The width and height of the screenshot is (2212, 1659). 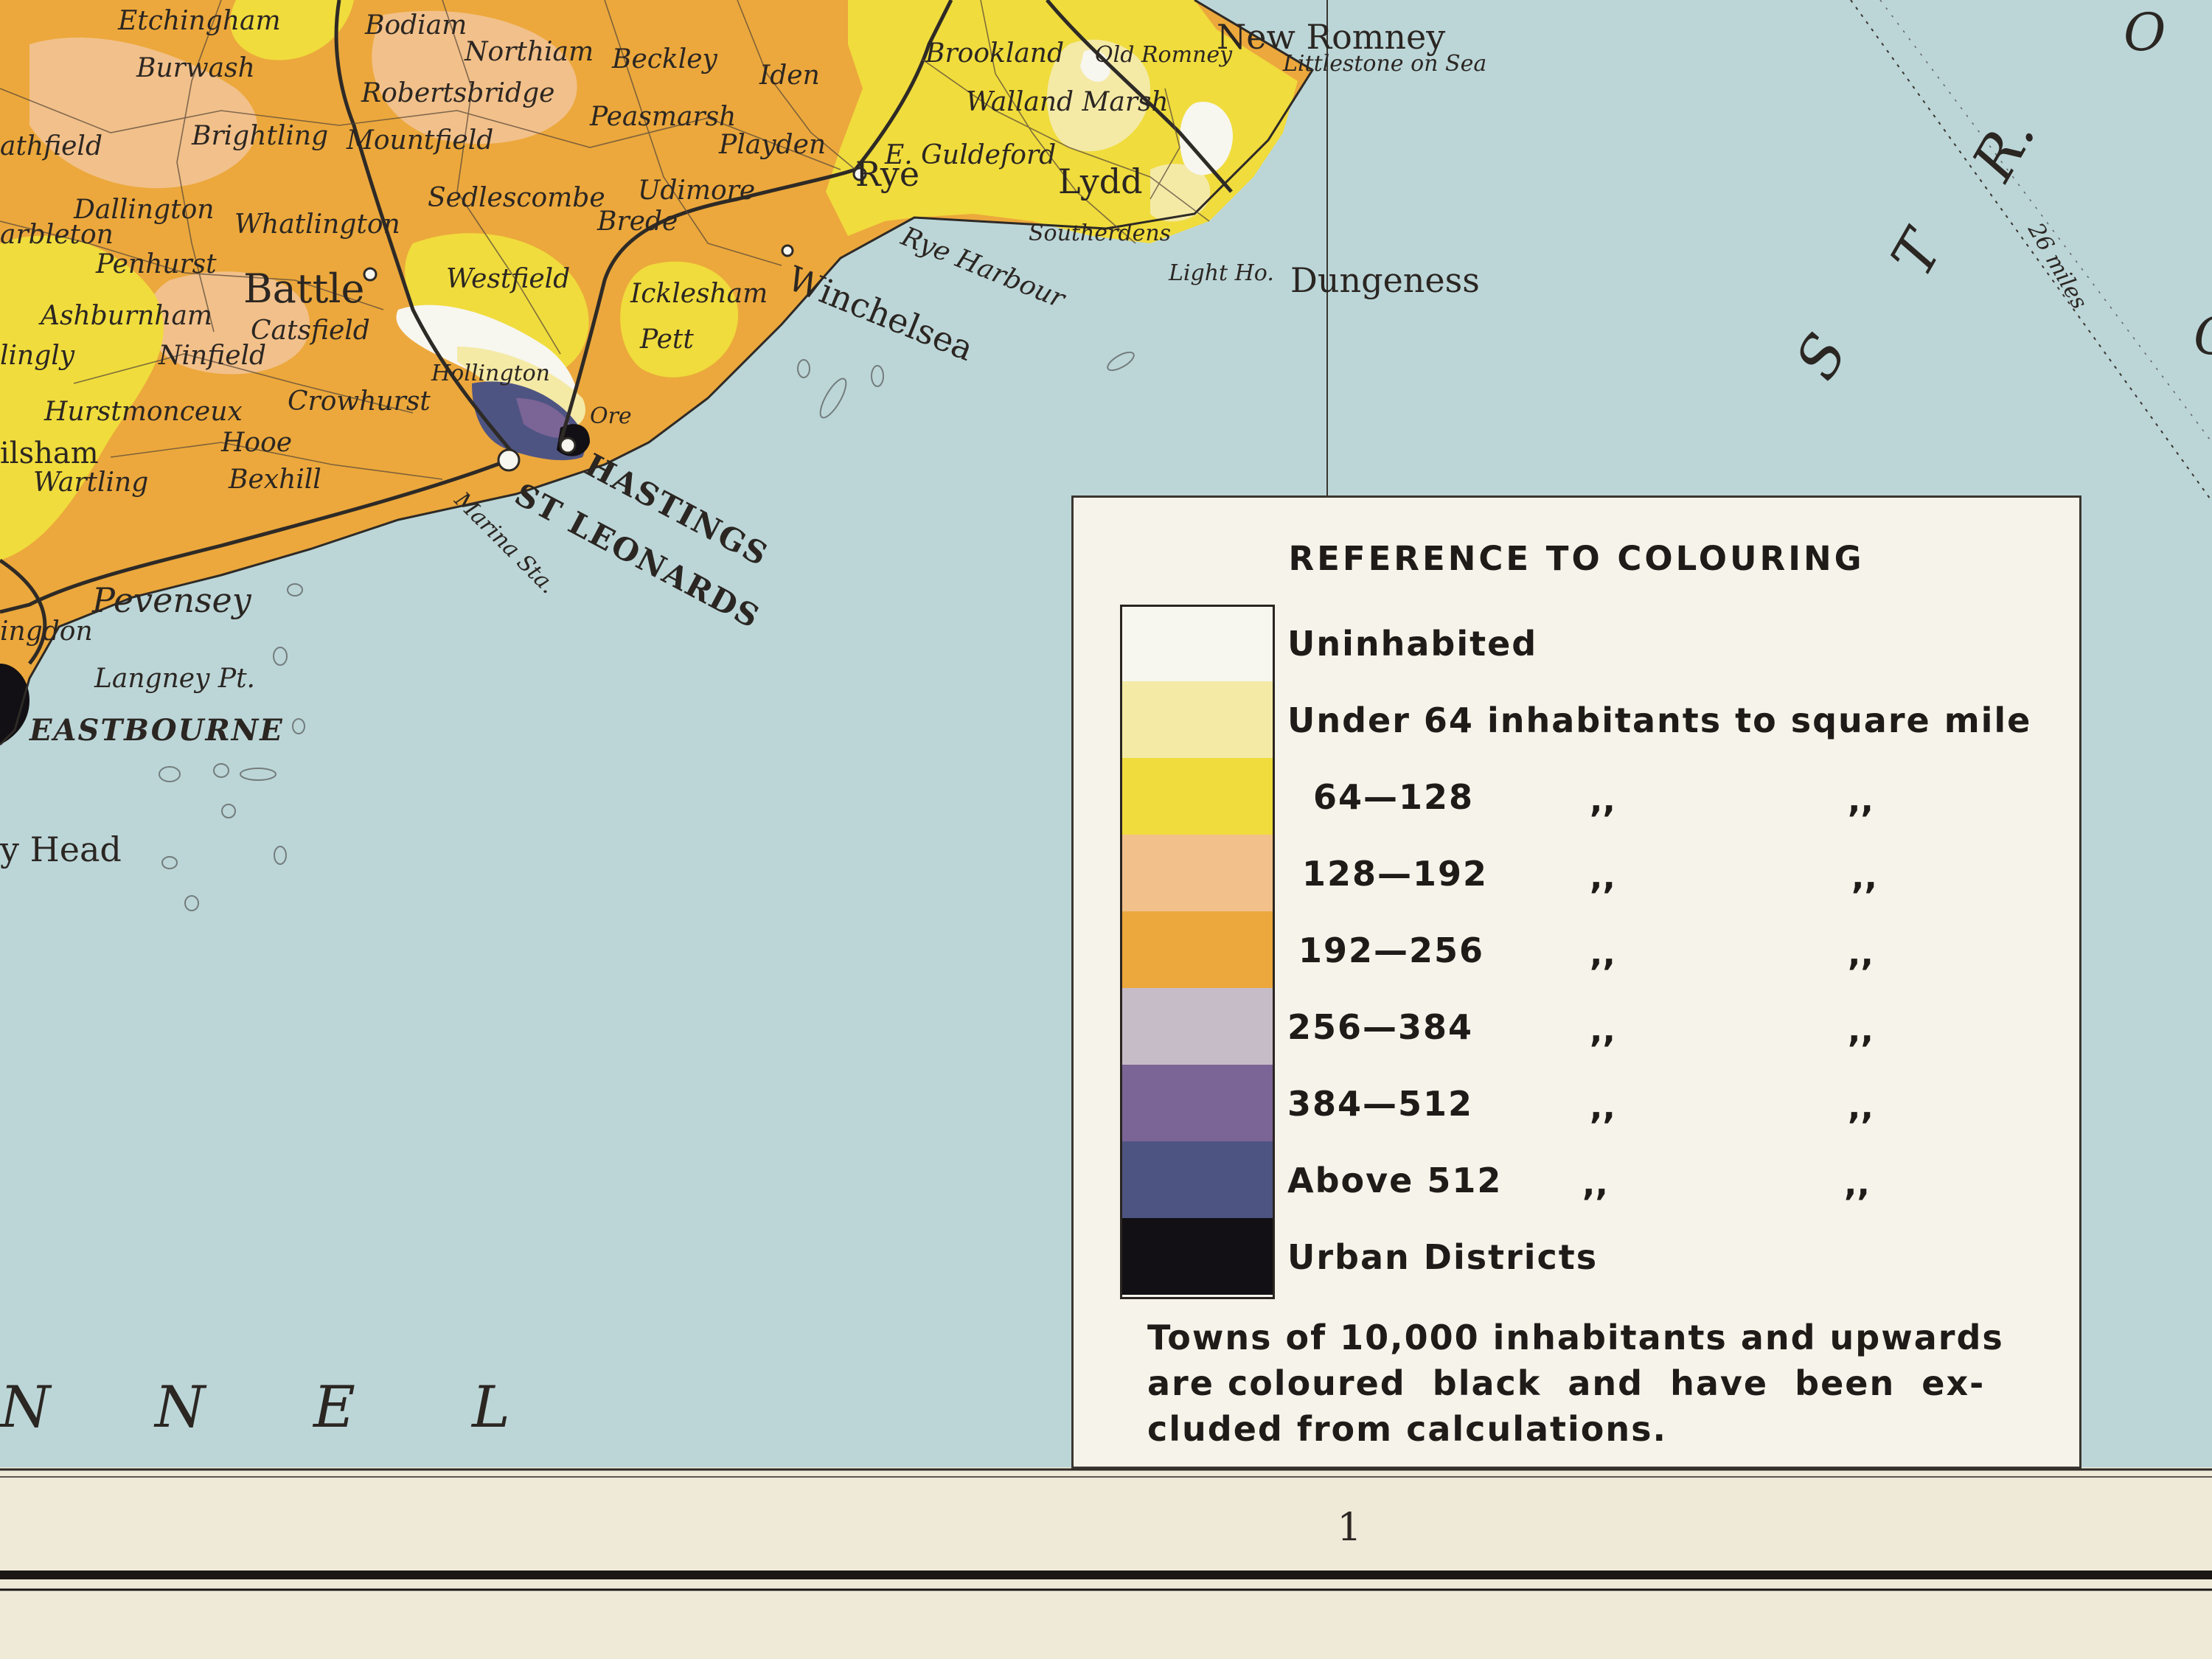 What do you see at coordinates (1395, 1180) in the screenshot?
I see `legend-label: Above 512` at bounding box center [1395, 1180].